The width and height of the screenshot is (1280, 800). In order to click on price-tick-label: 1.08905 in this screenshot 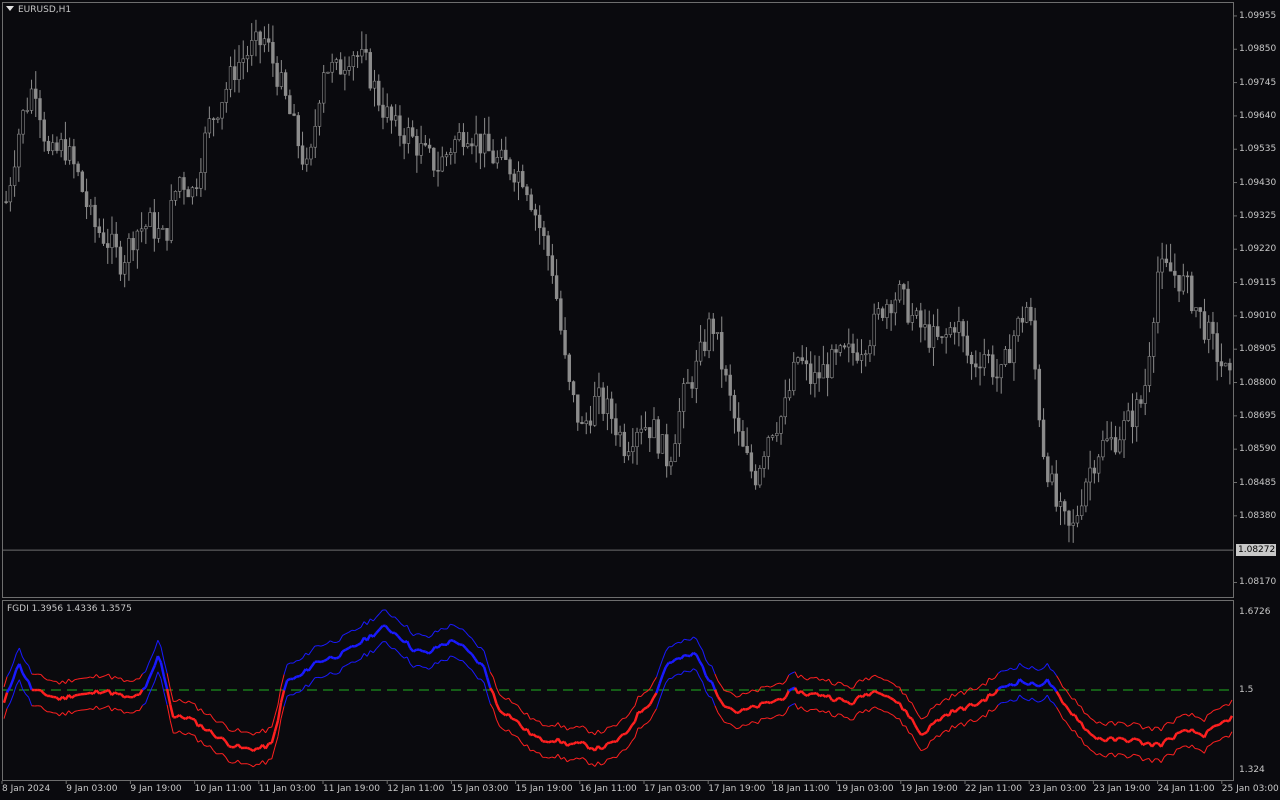, I will do `click(1258, 349)`.